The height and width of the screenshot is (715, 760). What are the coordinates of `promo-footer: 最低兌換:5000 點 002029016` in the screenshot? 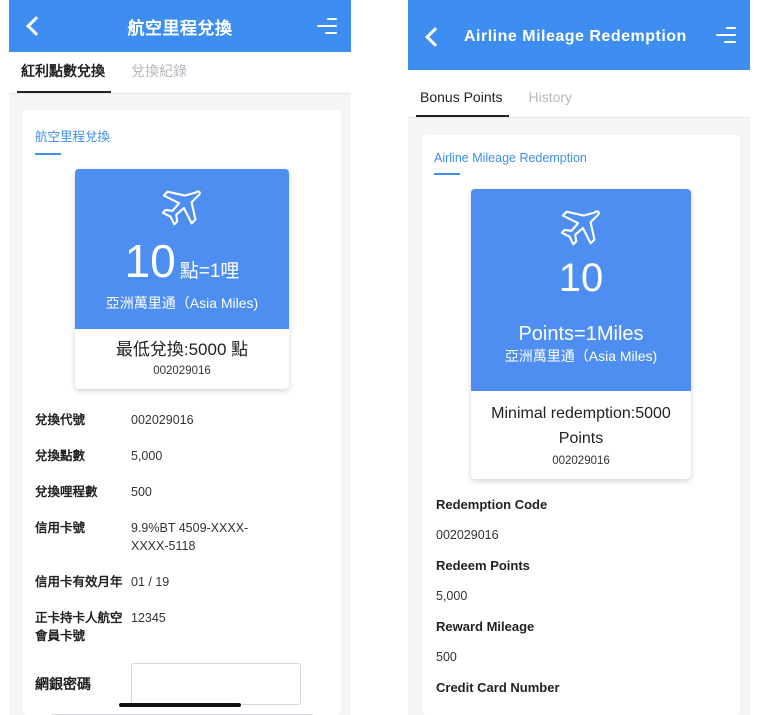 It's located at (182, 359).